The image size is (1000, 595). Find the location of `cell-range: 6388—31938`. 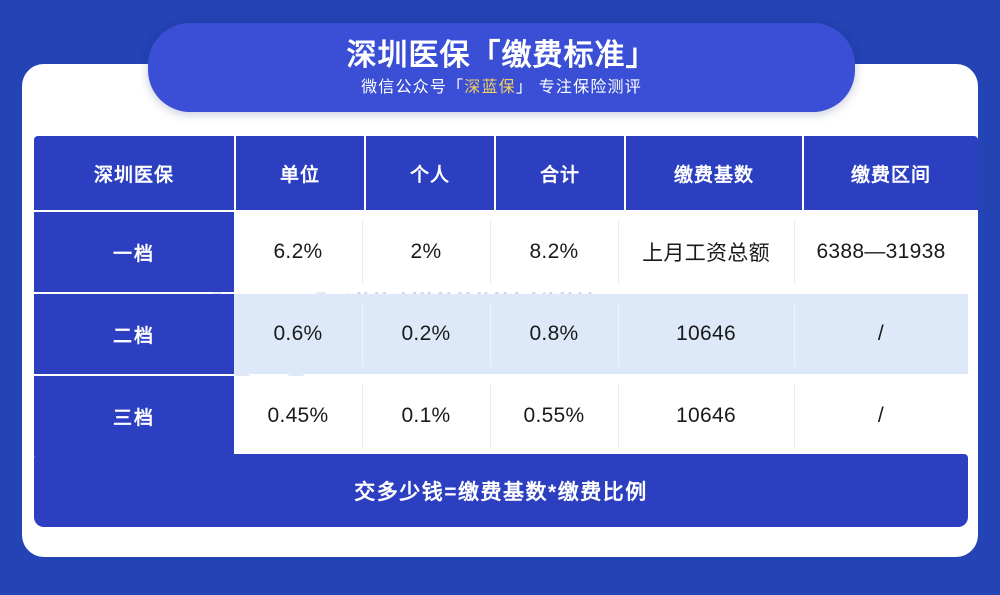

cell-range: 6388—31938 is located at coordinates (881, 252).